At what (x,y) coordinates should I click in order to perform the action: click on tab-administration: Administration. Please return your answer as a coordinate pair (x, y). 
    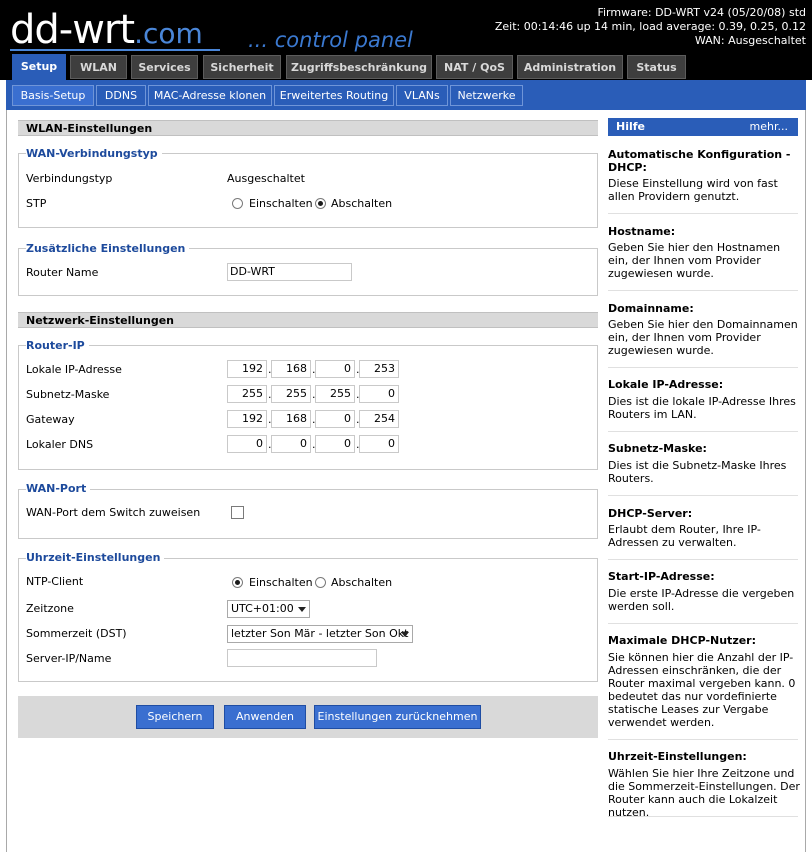
    Looking at the image, I should click on (570, 67).